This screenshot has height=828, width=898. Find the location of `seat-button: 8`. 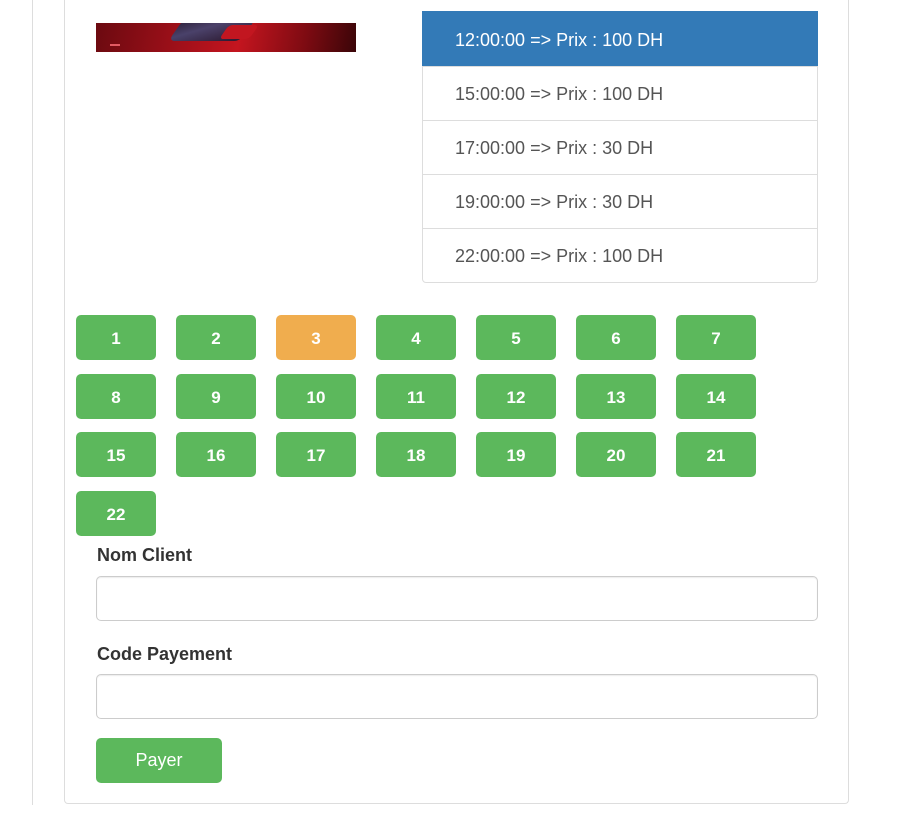

seat-button: 8 is located at coordinates (116, 396).